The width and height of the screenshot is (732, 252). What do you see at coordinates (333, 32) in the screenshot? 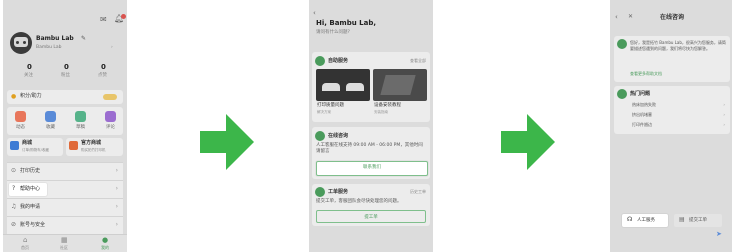
I see `greeting-subtitle: 请问有什么问题?` at bounding box center [333, 32].